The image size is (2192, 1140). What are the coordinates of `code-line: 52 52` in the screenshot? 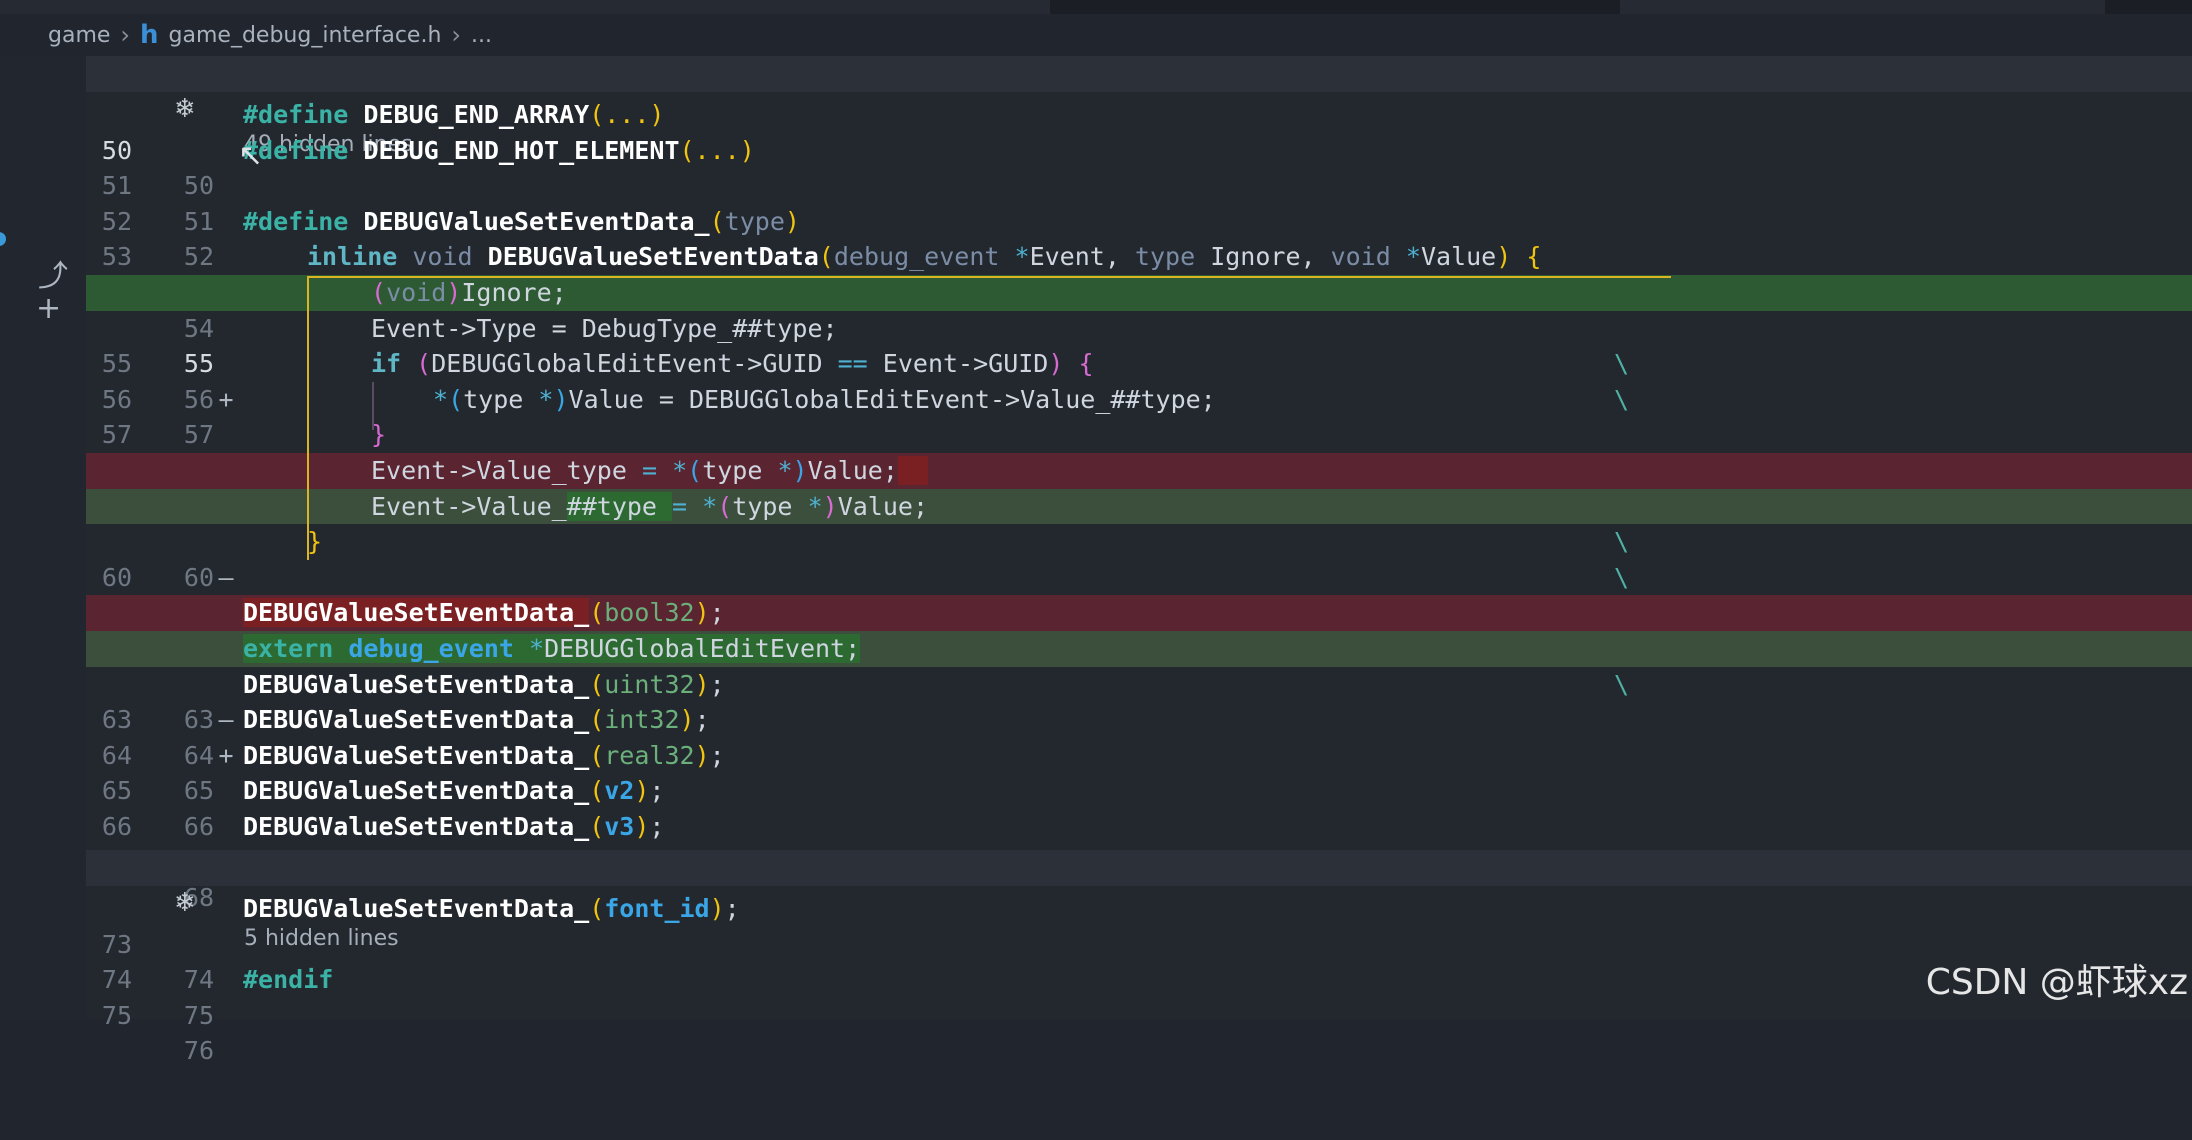 It's located at (1139, 220).